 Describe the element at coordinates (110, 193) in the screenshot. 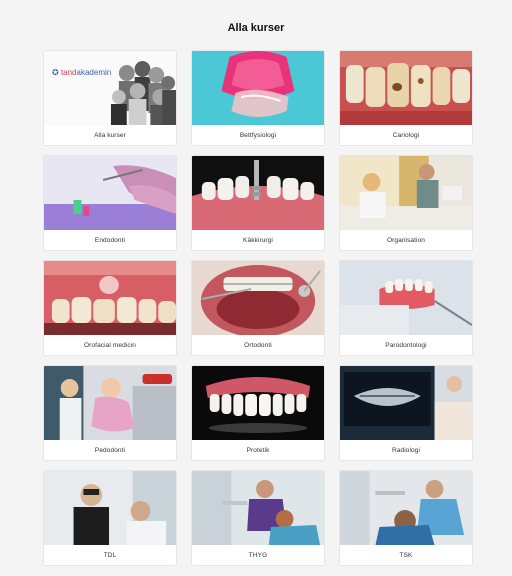

I see `root-canal-photo` at that location.